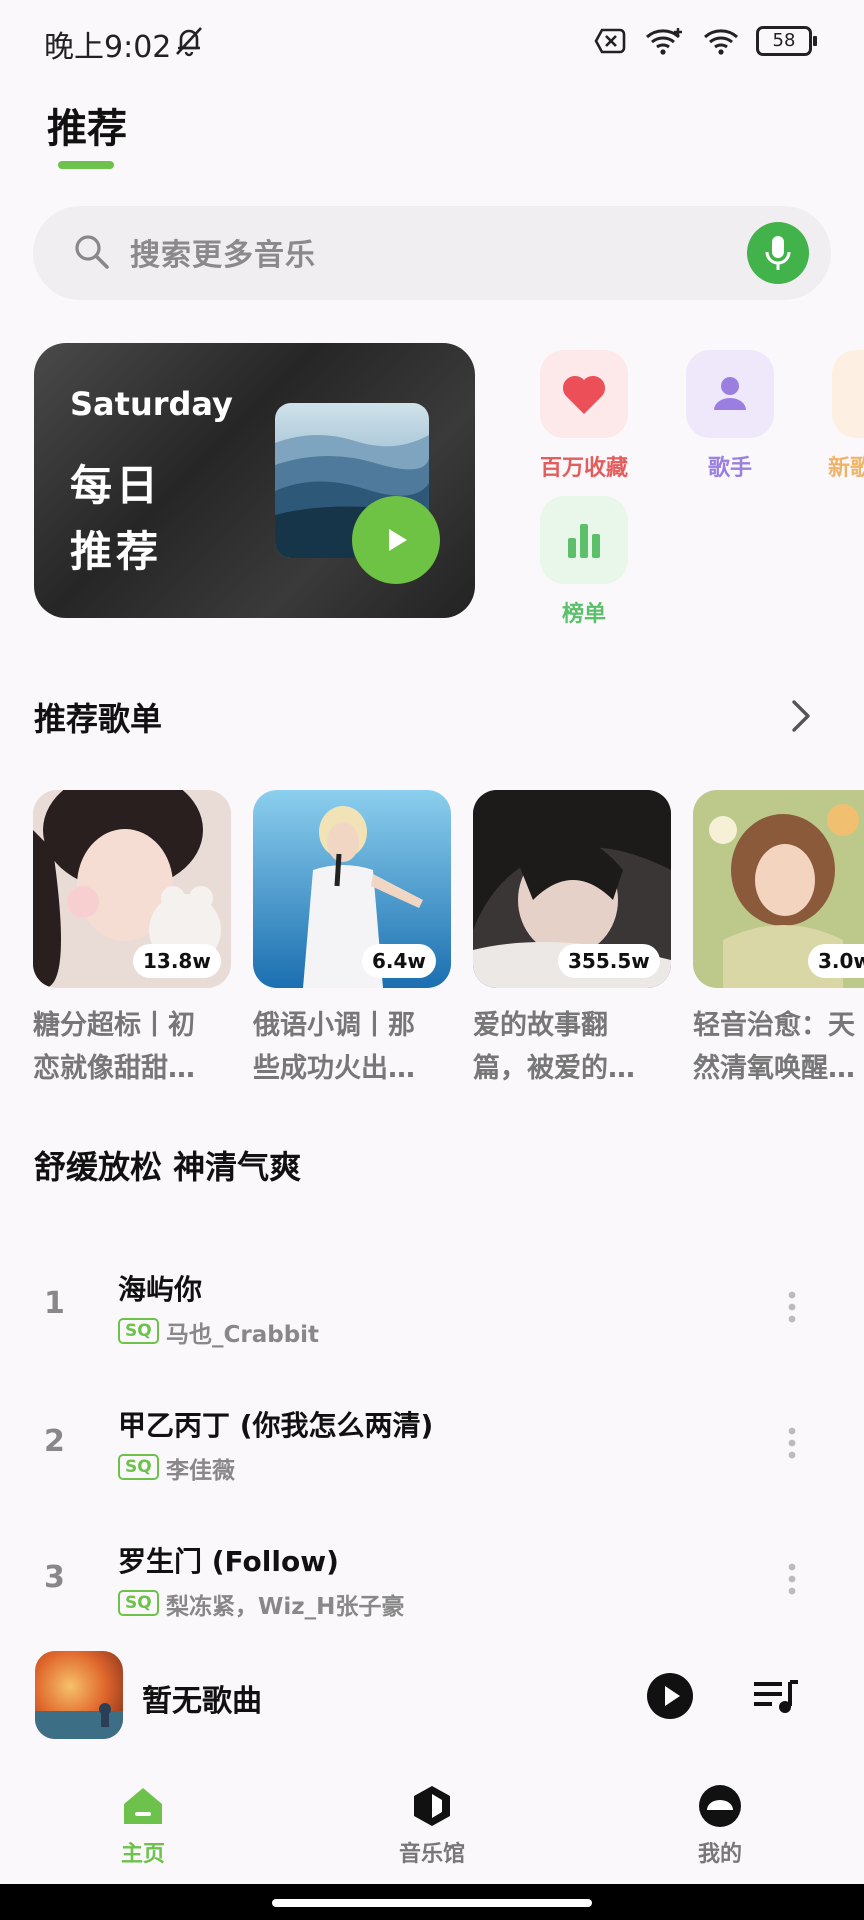  Describe the element at coordinates (432, 1852) in the screenshot. I see `nav-music-hall: 音乐馆` at that location.